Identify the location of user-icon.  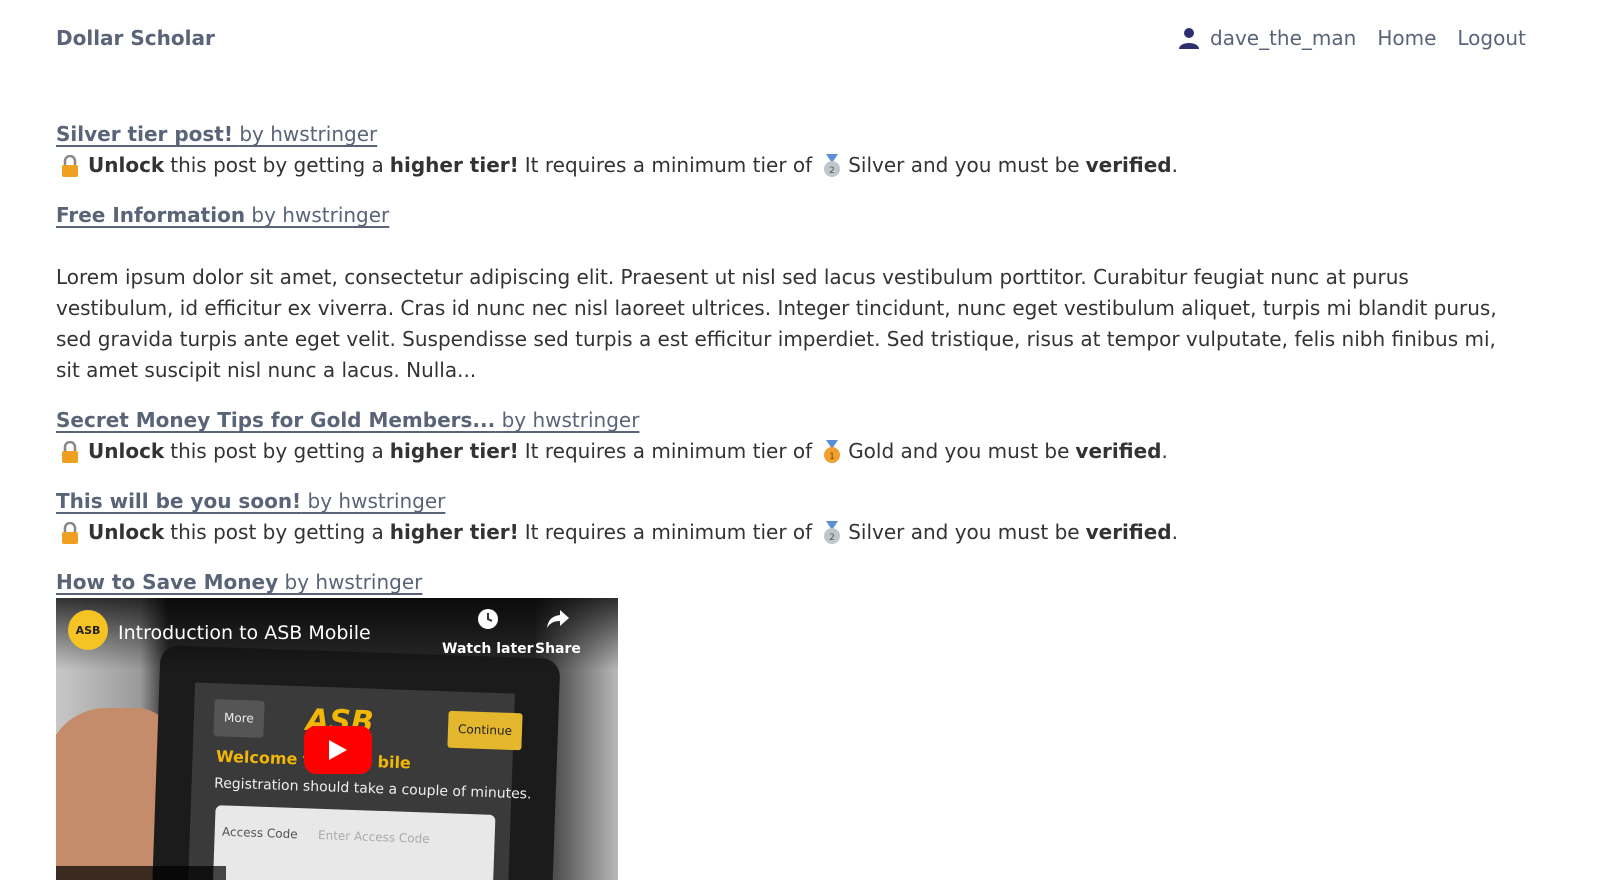
(1189, 38).